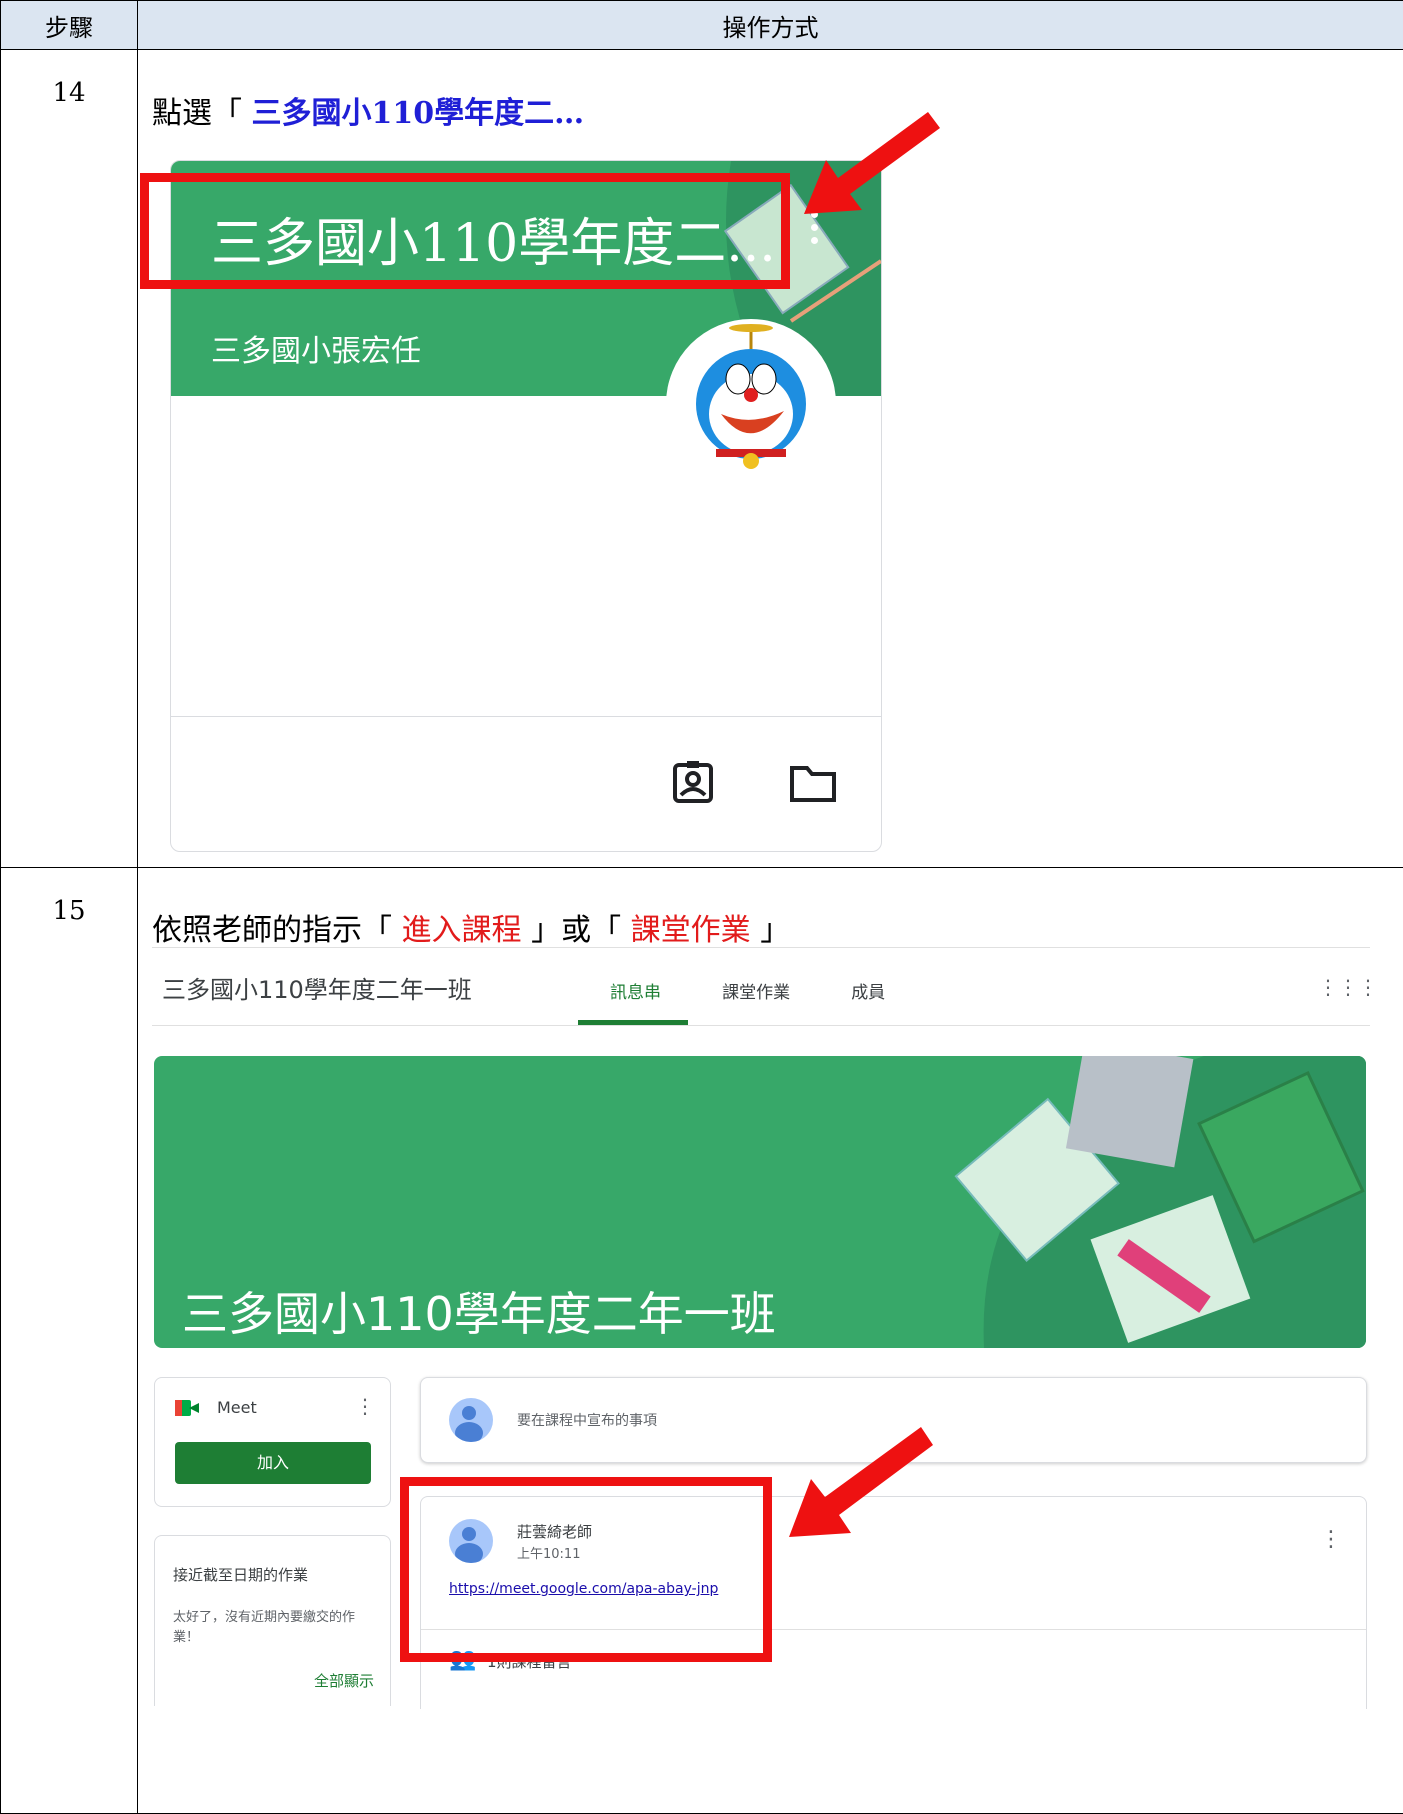  Describe the element at coordinates (69, 25) in the screenshot. I see `header-step: 步驟` at that location.